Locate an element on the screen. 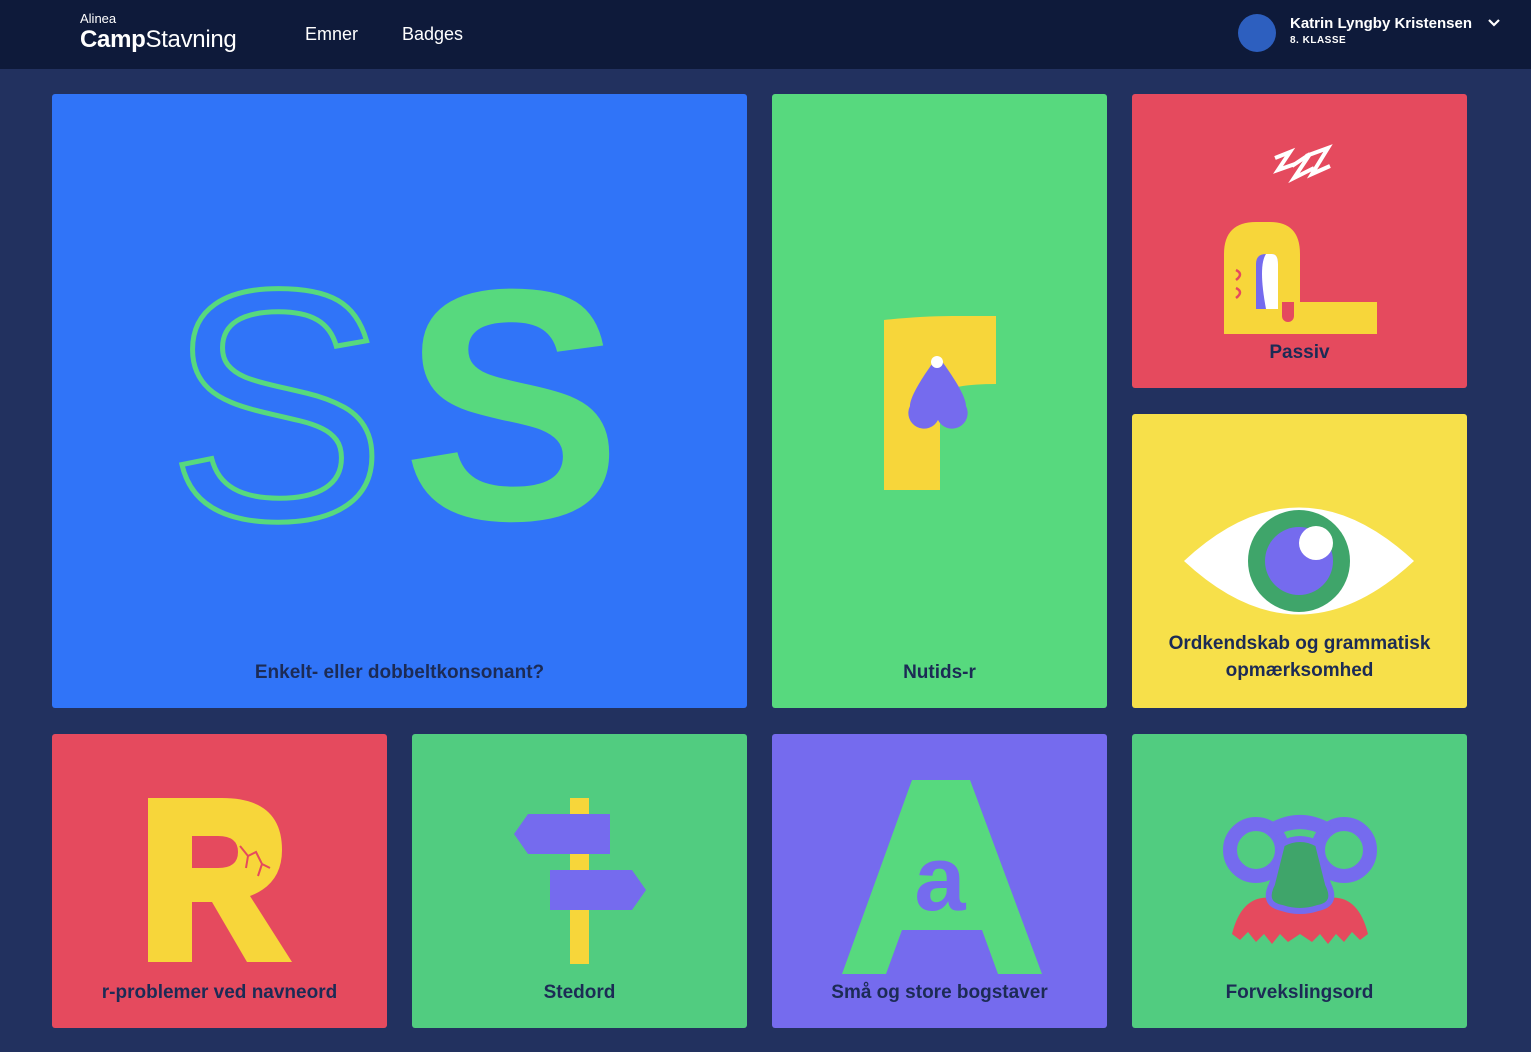  topic-tile-smaa-store: a Små og store bogstaver is located at coordinates (939, 881).